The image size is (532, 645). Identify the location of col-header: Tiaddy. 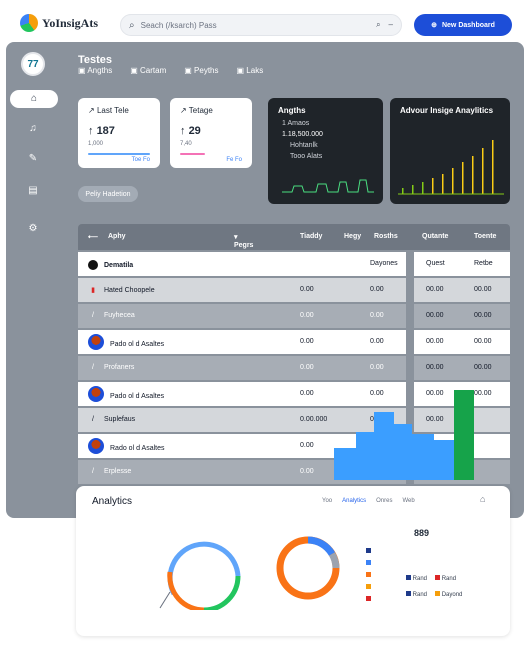
(311, 236).